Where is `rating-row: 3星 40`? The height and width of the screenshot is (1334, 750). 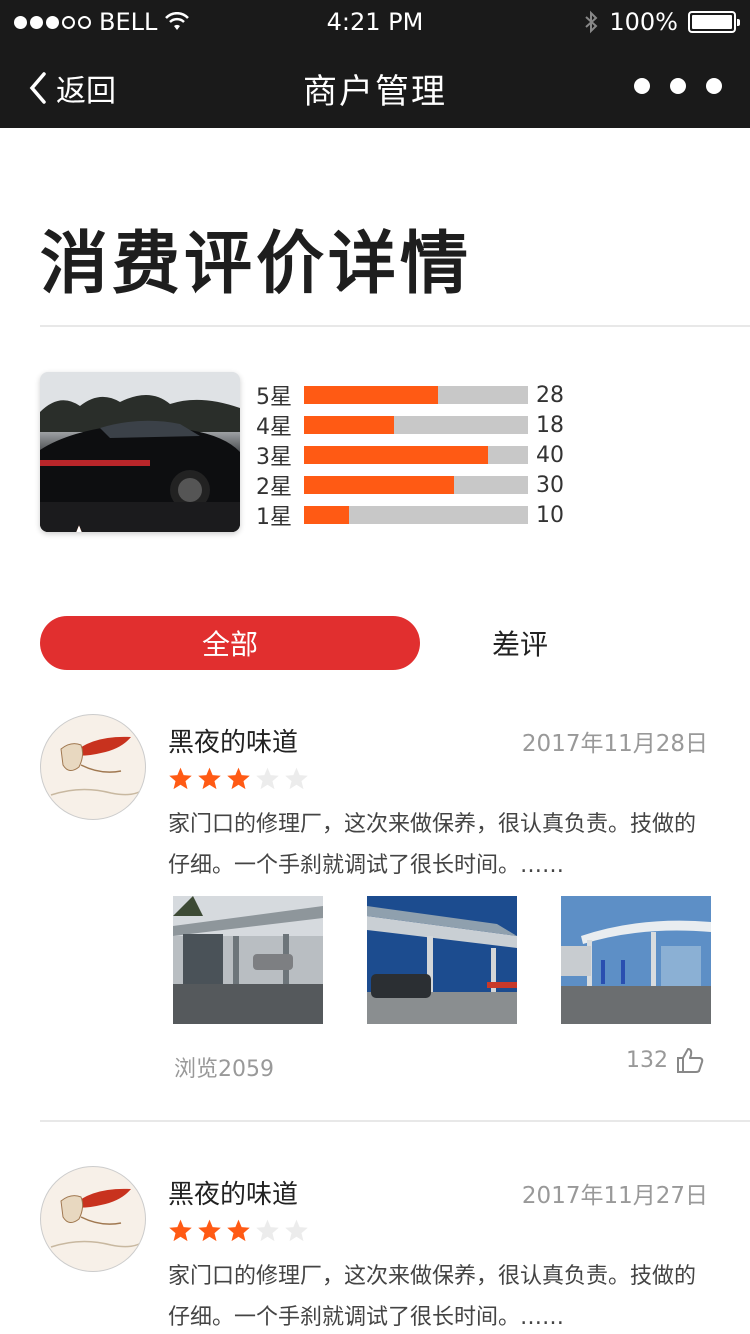
rating-row: 3星 40 is located at coordinates (421, 455).